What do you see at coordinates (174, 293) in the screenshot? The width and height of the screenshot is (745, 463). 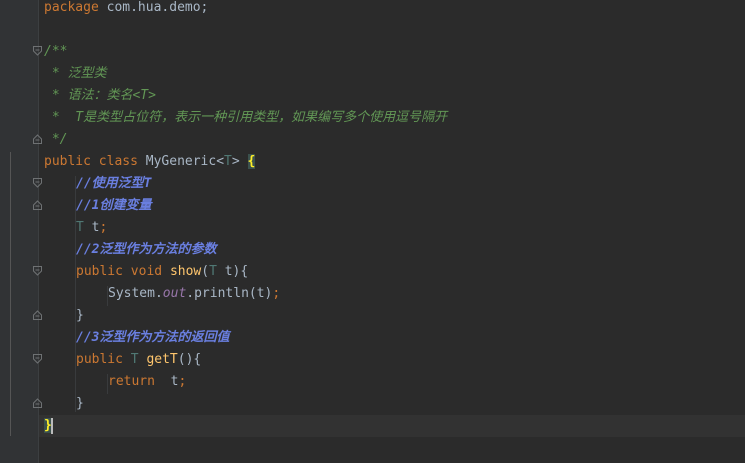 I see `static-field: out` at bounding box center [174, 293].